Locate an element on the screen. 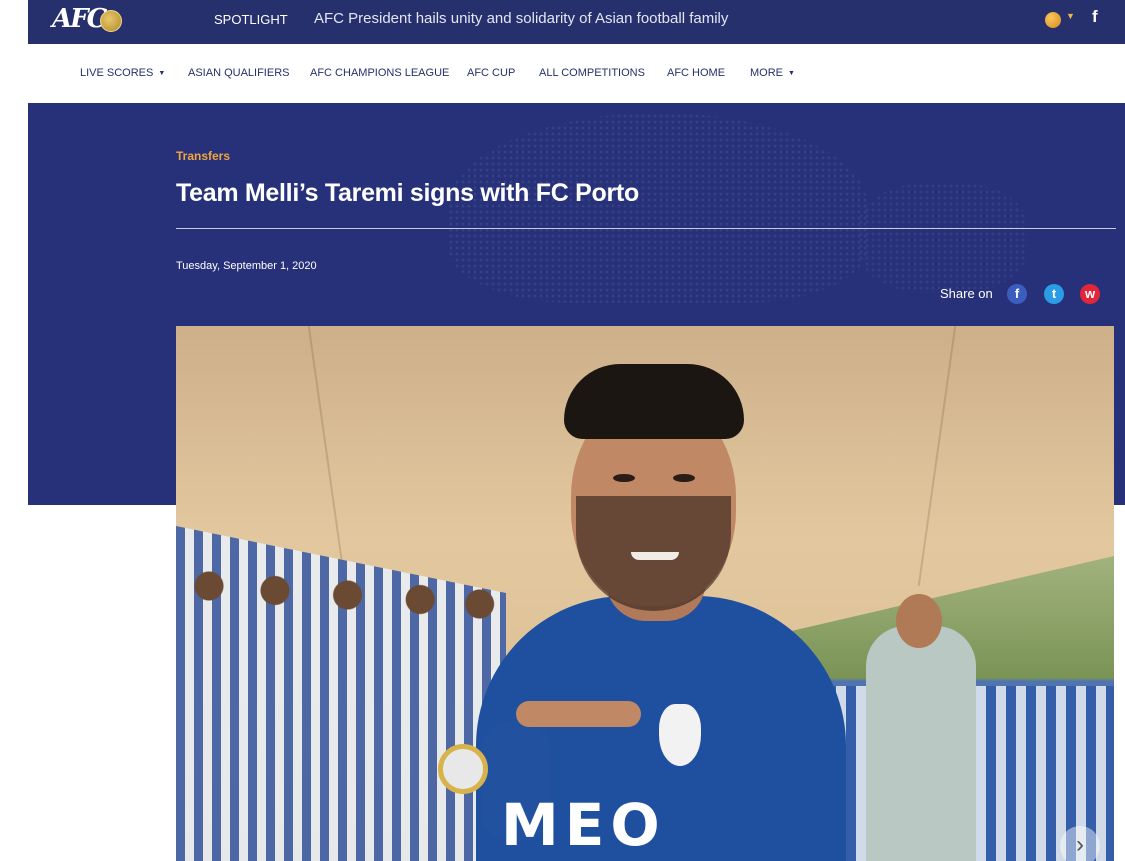 This screenshot has width=1125, height=861. nav-item-more: MORE ▼ is located at coordinates (772, 73).